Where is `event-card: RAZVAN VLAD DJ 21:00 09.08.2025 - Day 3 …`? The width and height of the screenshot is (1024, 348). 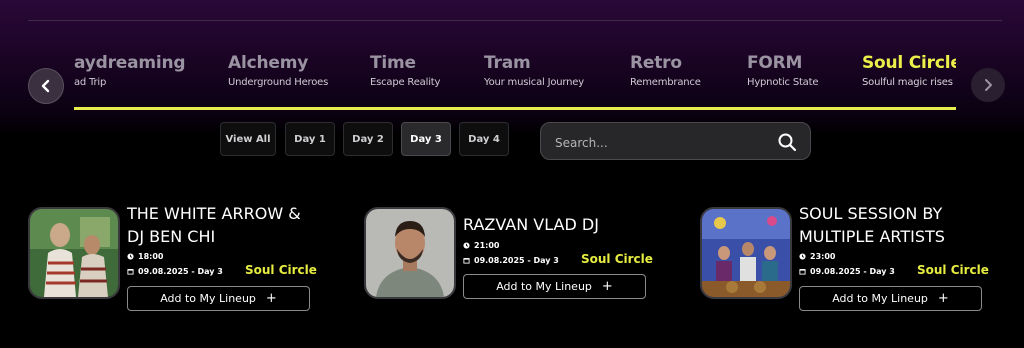
event-card: RAZVAN VLAD DJ 21:00 09.08.2025 - Day 3 … is located at coordinates (514, 258).